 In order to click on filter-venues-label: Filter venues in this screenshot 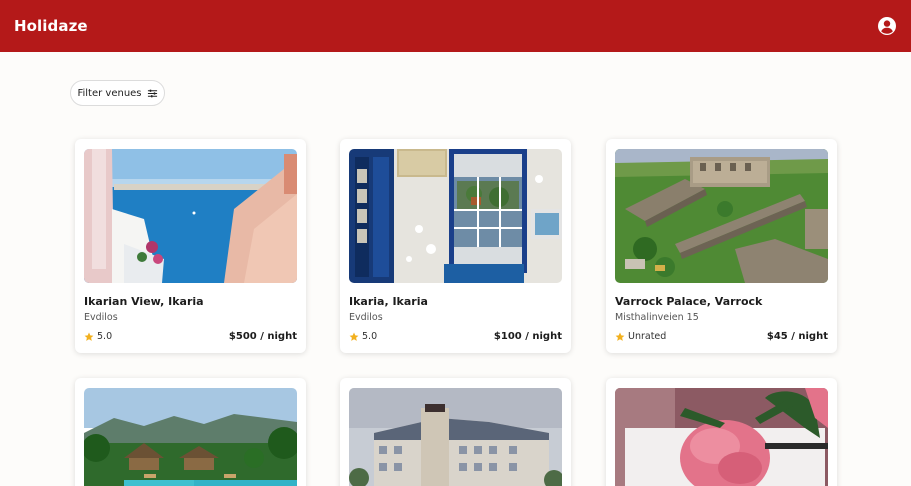, I will do `click(109, 93)`.